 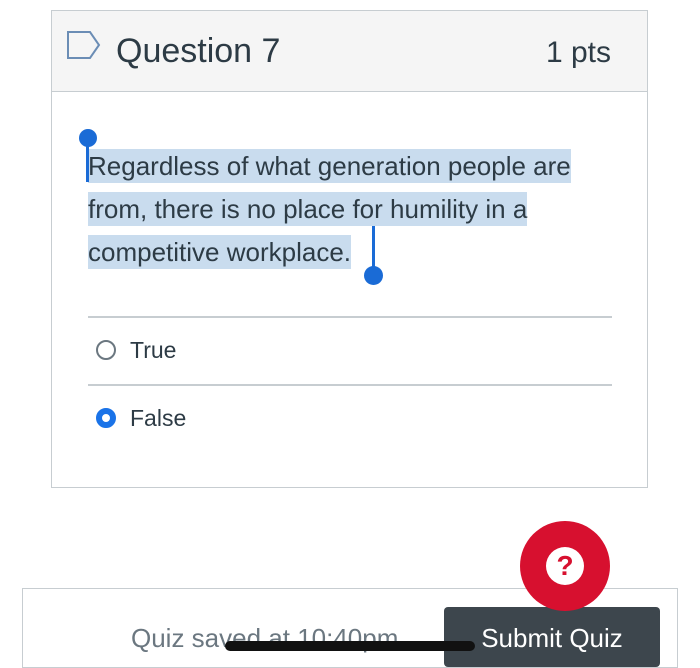 I want to click on selection-end-handle, so click(x=373, y=248).